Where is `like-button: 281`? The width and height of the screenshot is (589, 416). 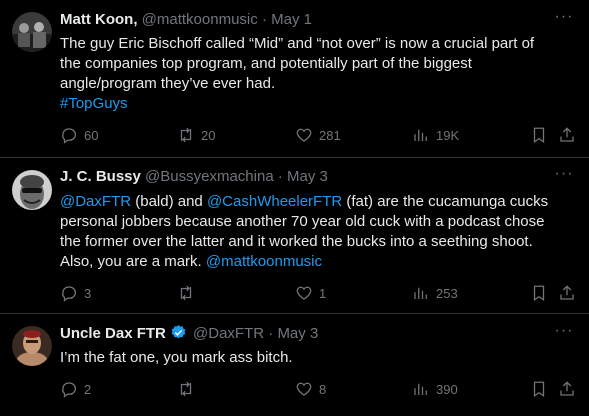 like-button: 281 is located at coordinates (318, 135).